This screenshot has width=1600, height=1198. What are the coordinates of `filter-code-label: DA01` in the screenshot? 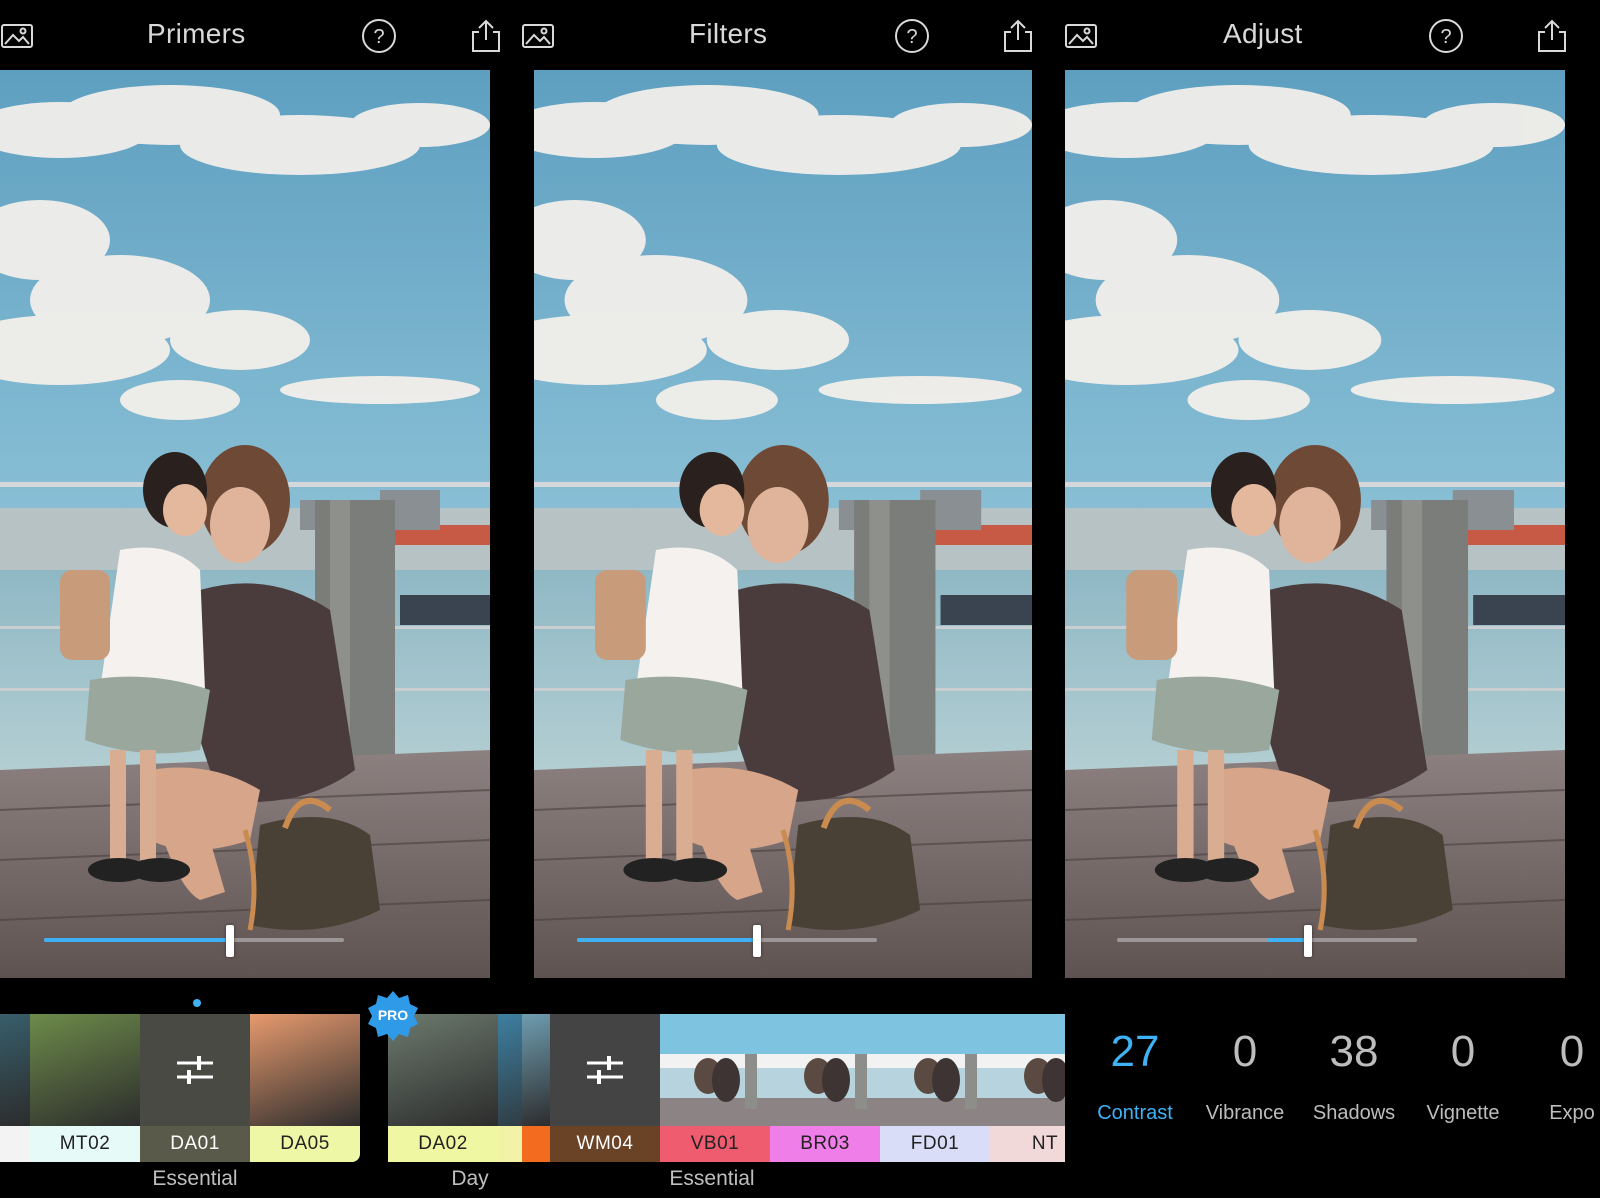 It's located at (195, 1144).